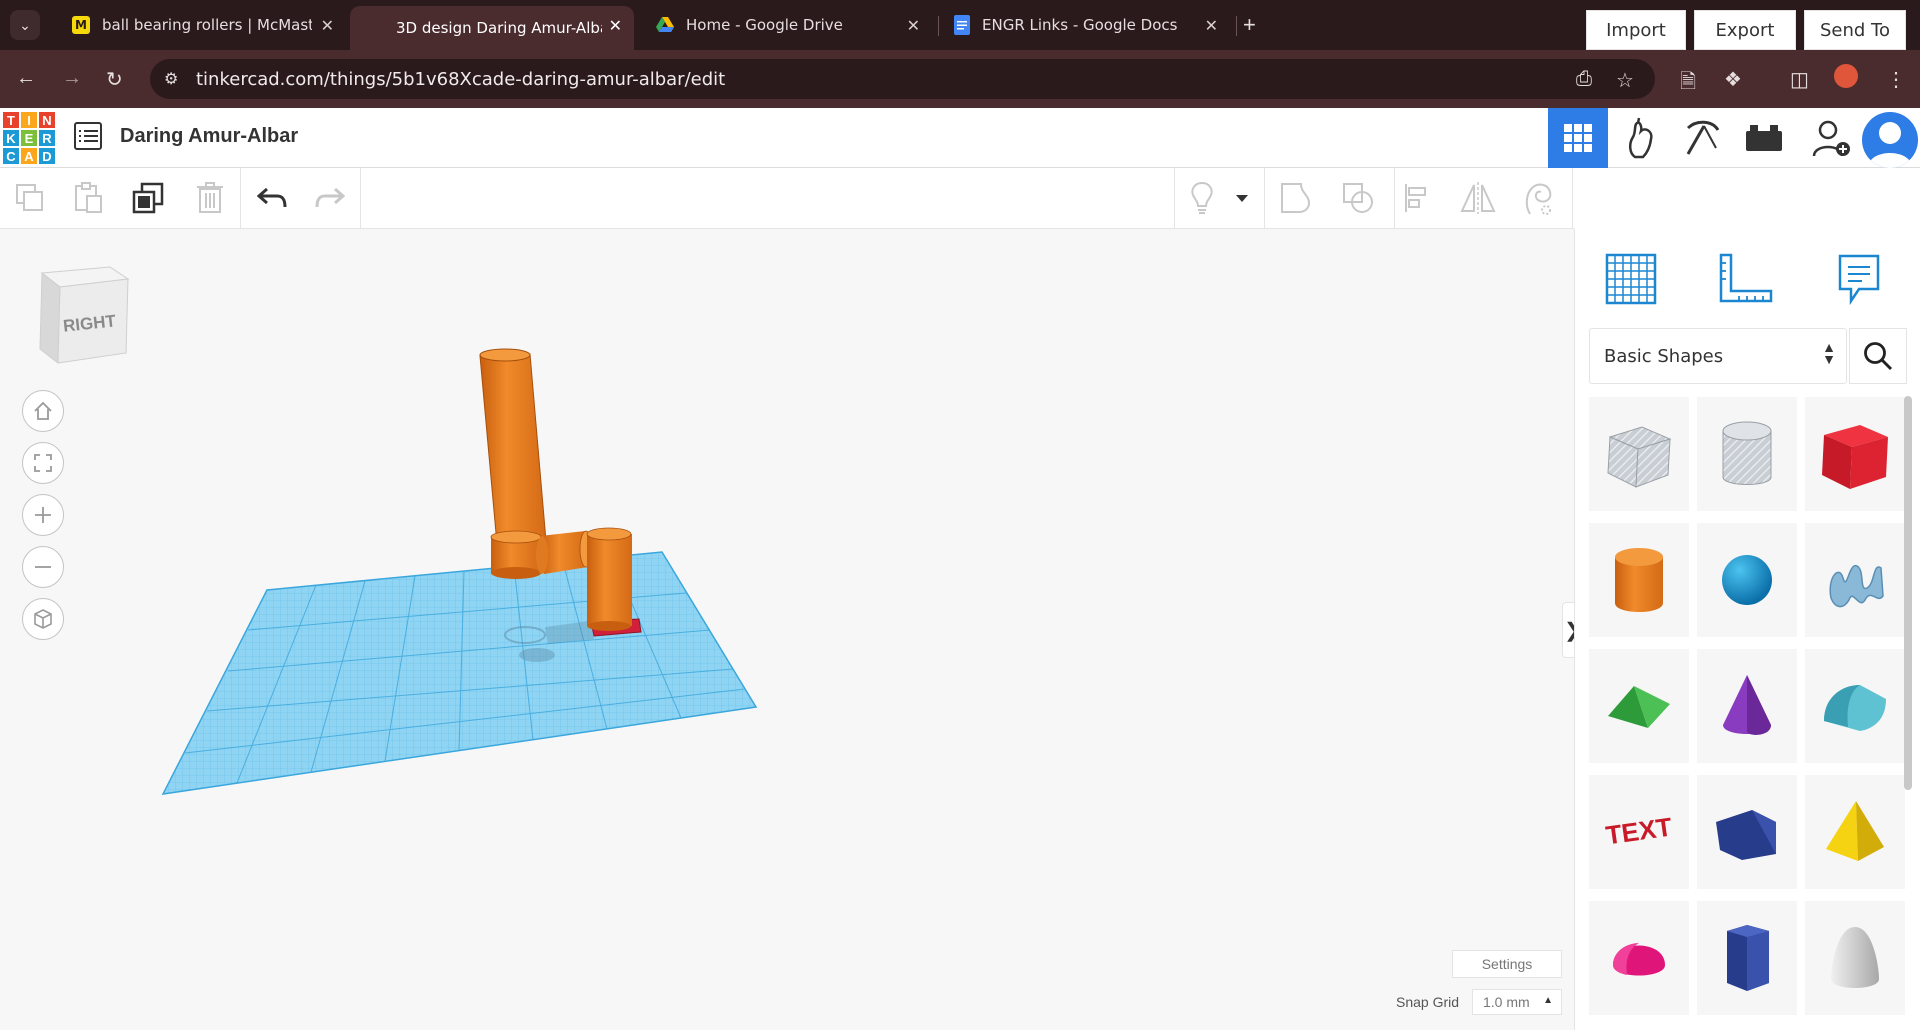  What do you see at coordinates (1832, 138) in the screenshot?
I see `invite-user-button` at bounding box center [1832, 138].